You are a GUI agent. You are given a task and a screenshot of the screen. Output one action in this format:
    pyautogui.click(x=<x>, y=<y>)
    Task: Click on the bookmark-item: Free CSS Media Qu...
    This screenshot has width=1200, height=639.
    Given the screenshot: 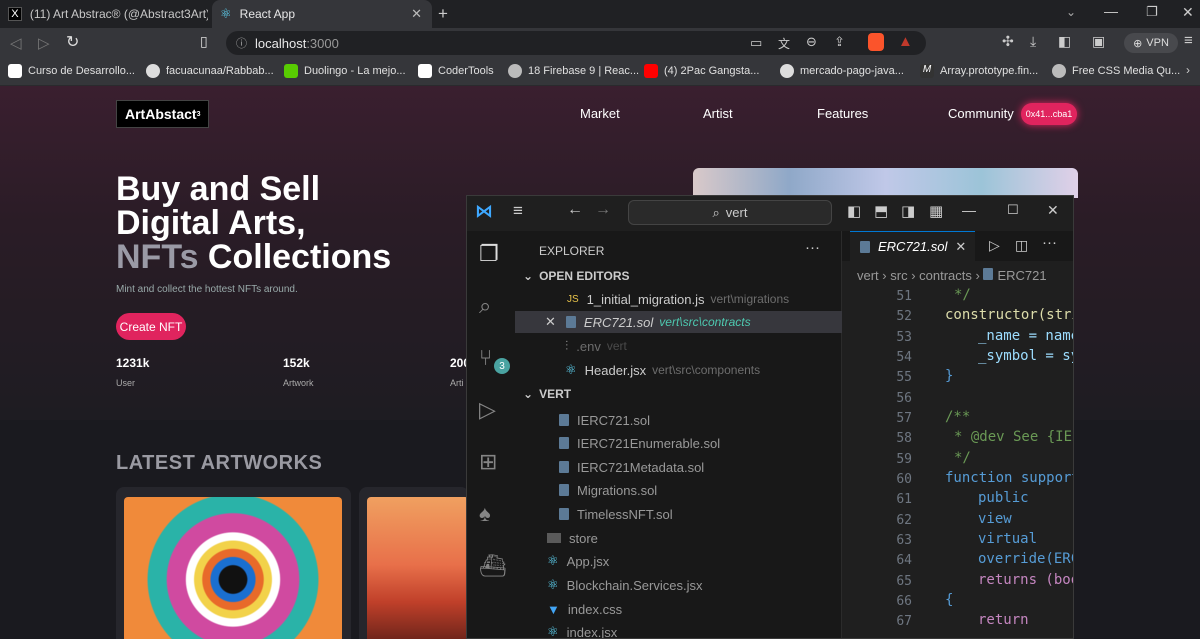 What is the action you would take?
    pyautogui.click(x=1116, y=71)
    